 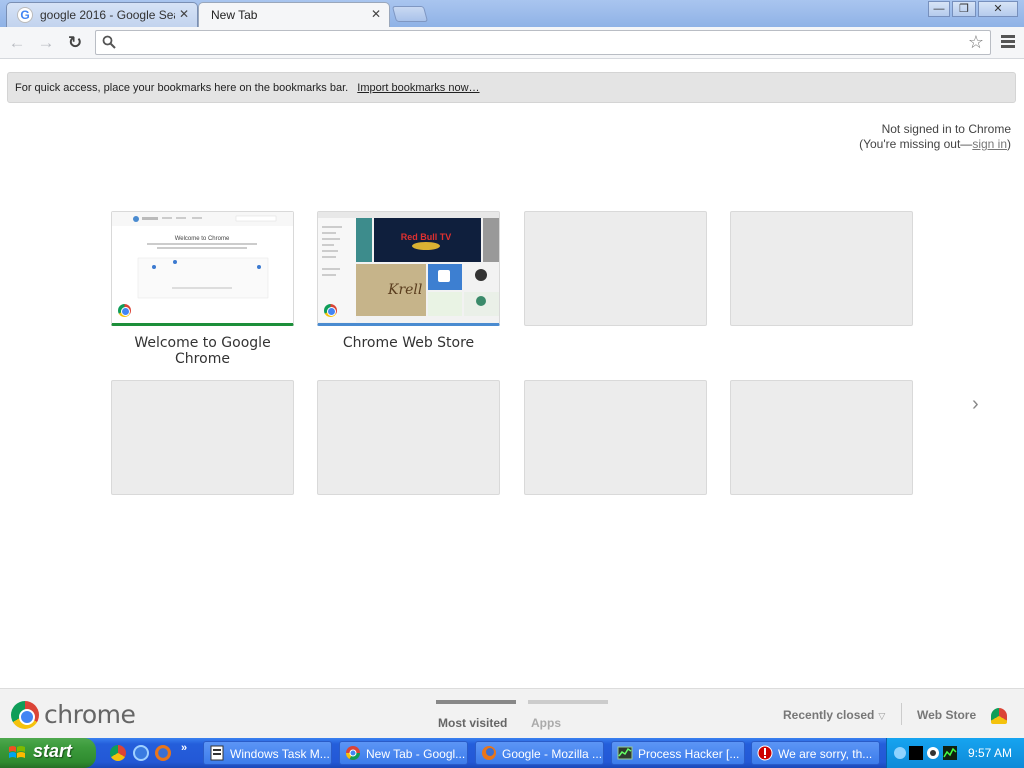 I want to click on toolbar: ← → ↻ ☆, so click(x=512, y=43).